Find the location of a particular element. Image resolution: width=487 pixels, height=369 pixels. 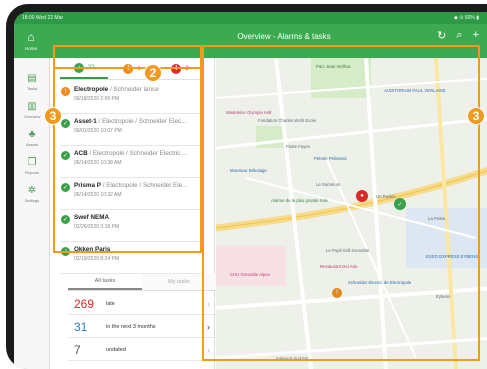

map-label: Fondation Charles Wohl Ecole is located at coordinates (287, 120).